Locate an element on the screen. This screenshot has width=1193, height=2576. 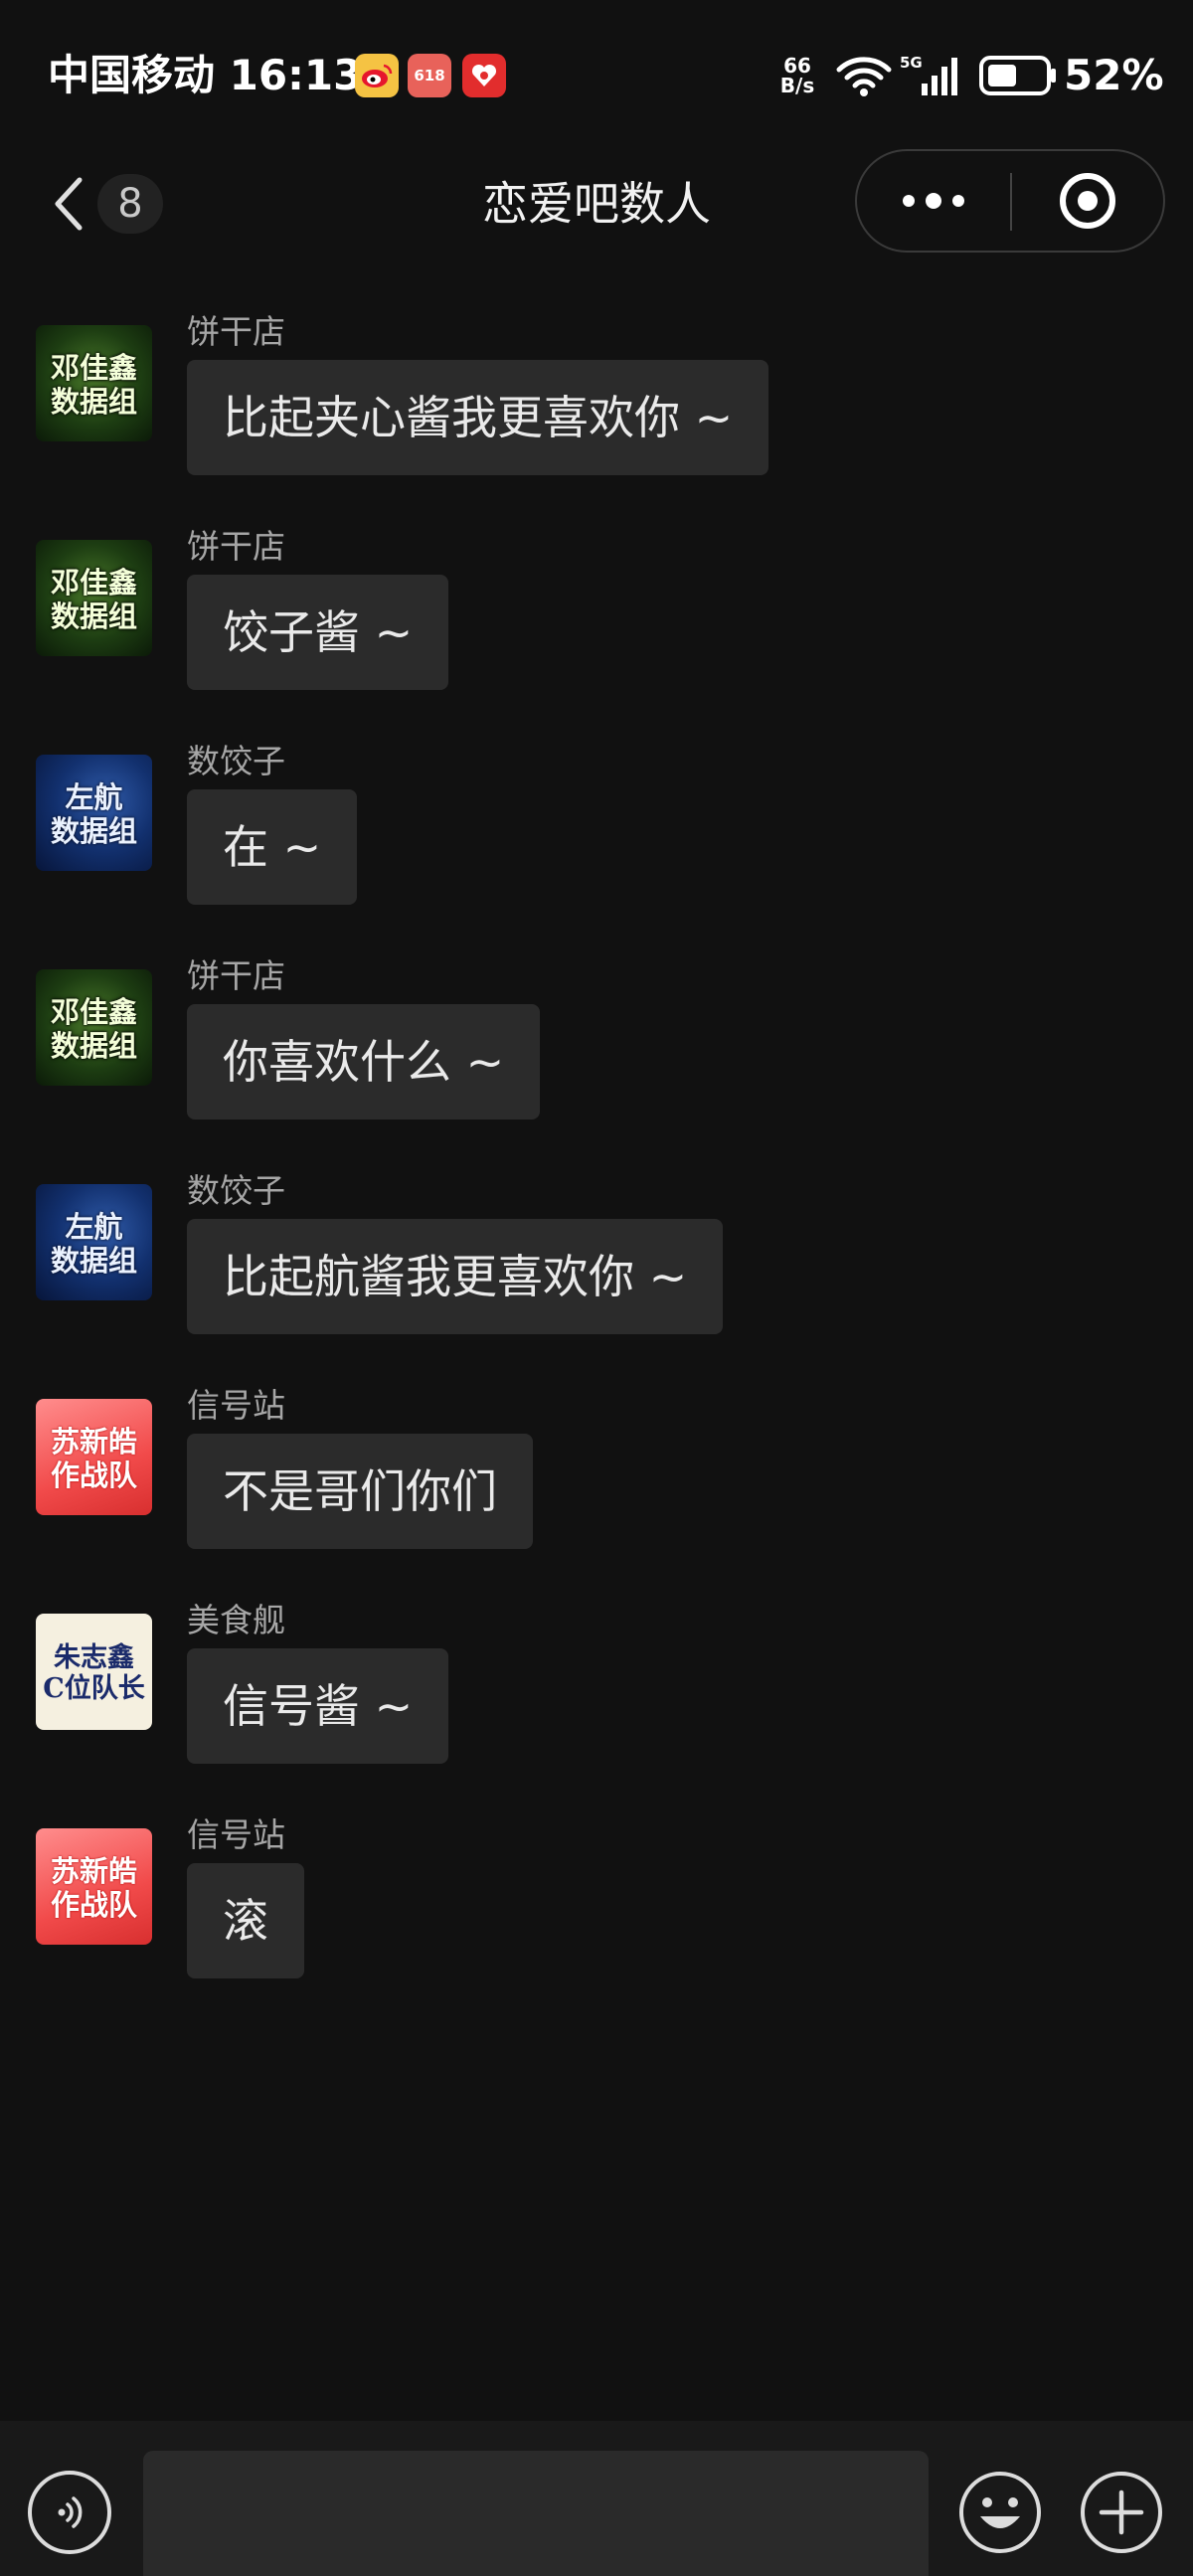
message-bubble: 不是哥们你们 is located at coordinates (360, 1491).